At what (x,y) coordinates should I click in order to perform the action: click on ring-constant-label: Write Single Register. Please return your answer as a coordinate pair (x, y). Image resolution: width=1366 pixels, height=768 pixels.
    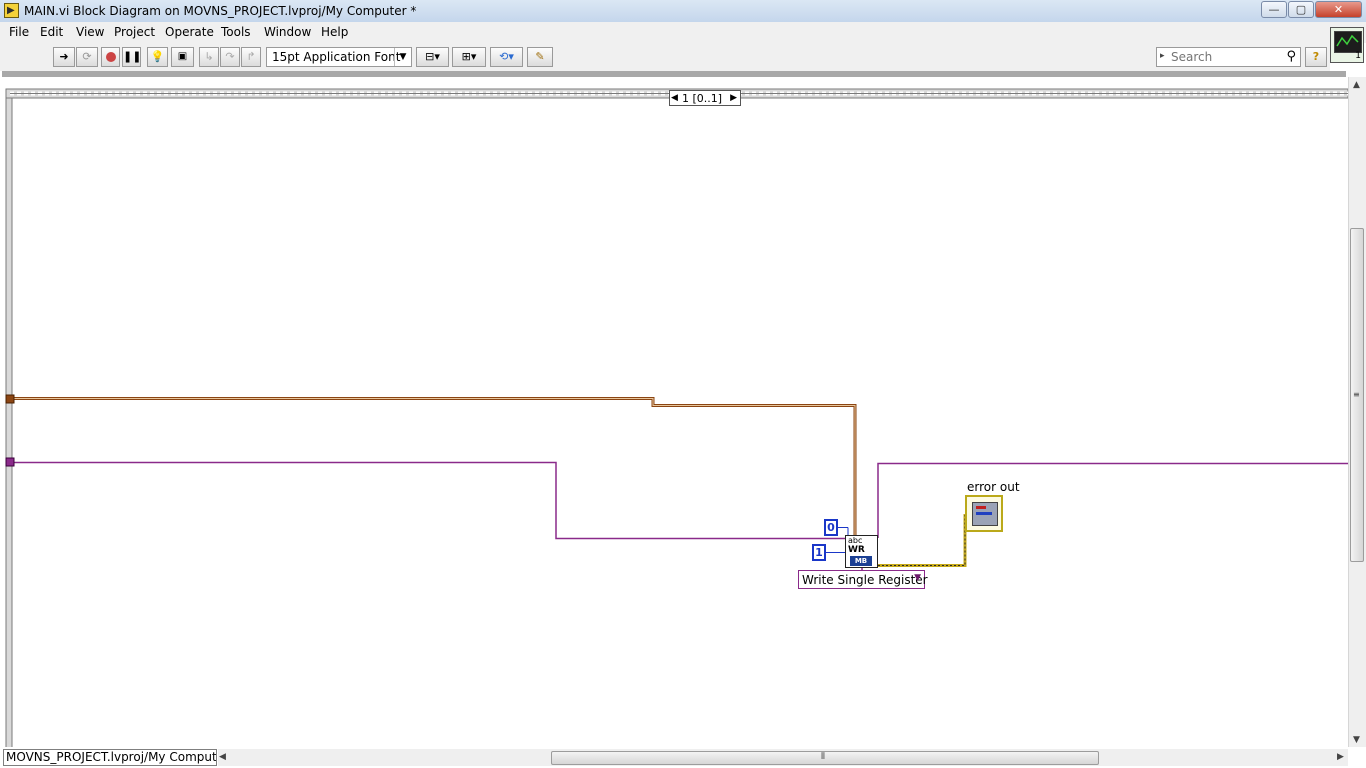
    Looking at the image, I should click on (865, 580).